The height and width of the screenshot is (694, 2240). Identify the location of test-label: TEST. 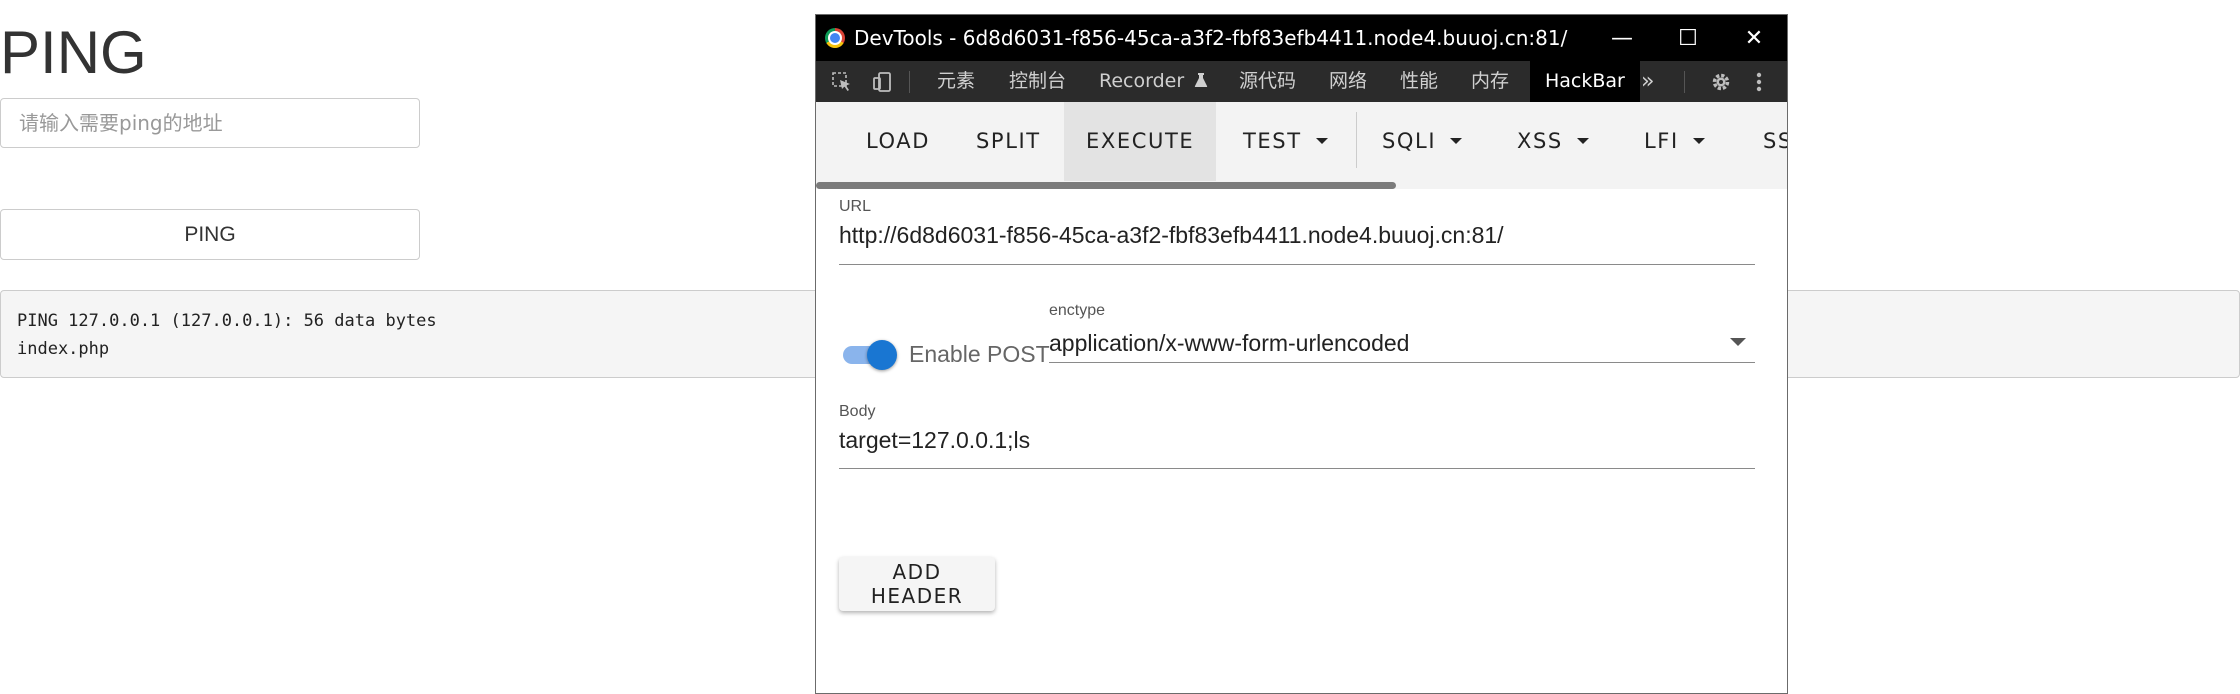
(1272, 141).